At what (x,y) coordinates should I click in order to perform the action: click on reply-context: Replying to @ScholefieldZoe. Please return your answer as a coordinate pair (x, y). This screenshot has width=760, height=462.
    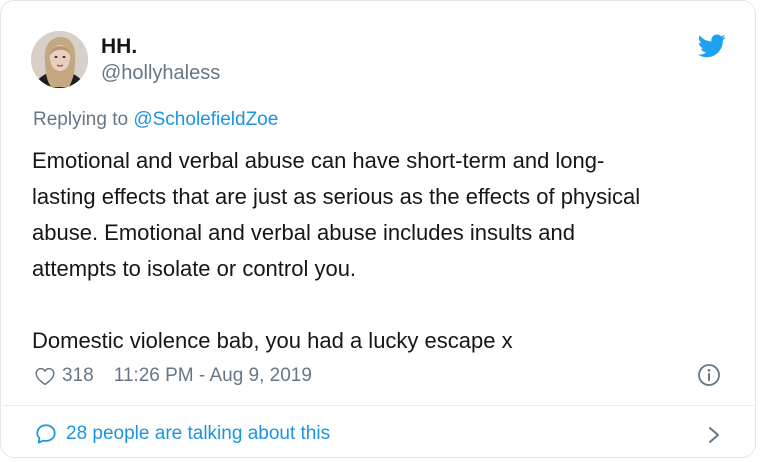
    Looking at the image, I should click on (155, 120).